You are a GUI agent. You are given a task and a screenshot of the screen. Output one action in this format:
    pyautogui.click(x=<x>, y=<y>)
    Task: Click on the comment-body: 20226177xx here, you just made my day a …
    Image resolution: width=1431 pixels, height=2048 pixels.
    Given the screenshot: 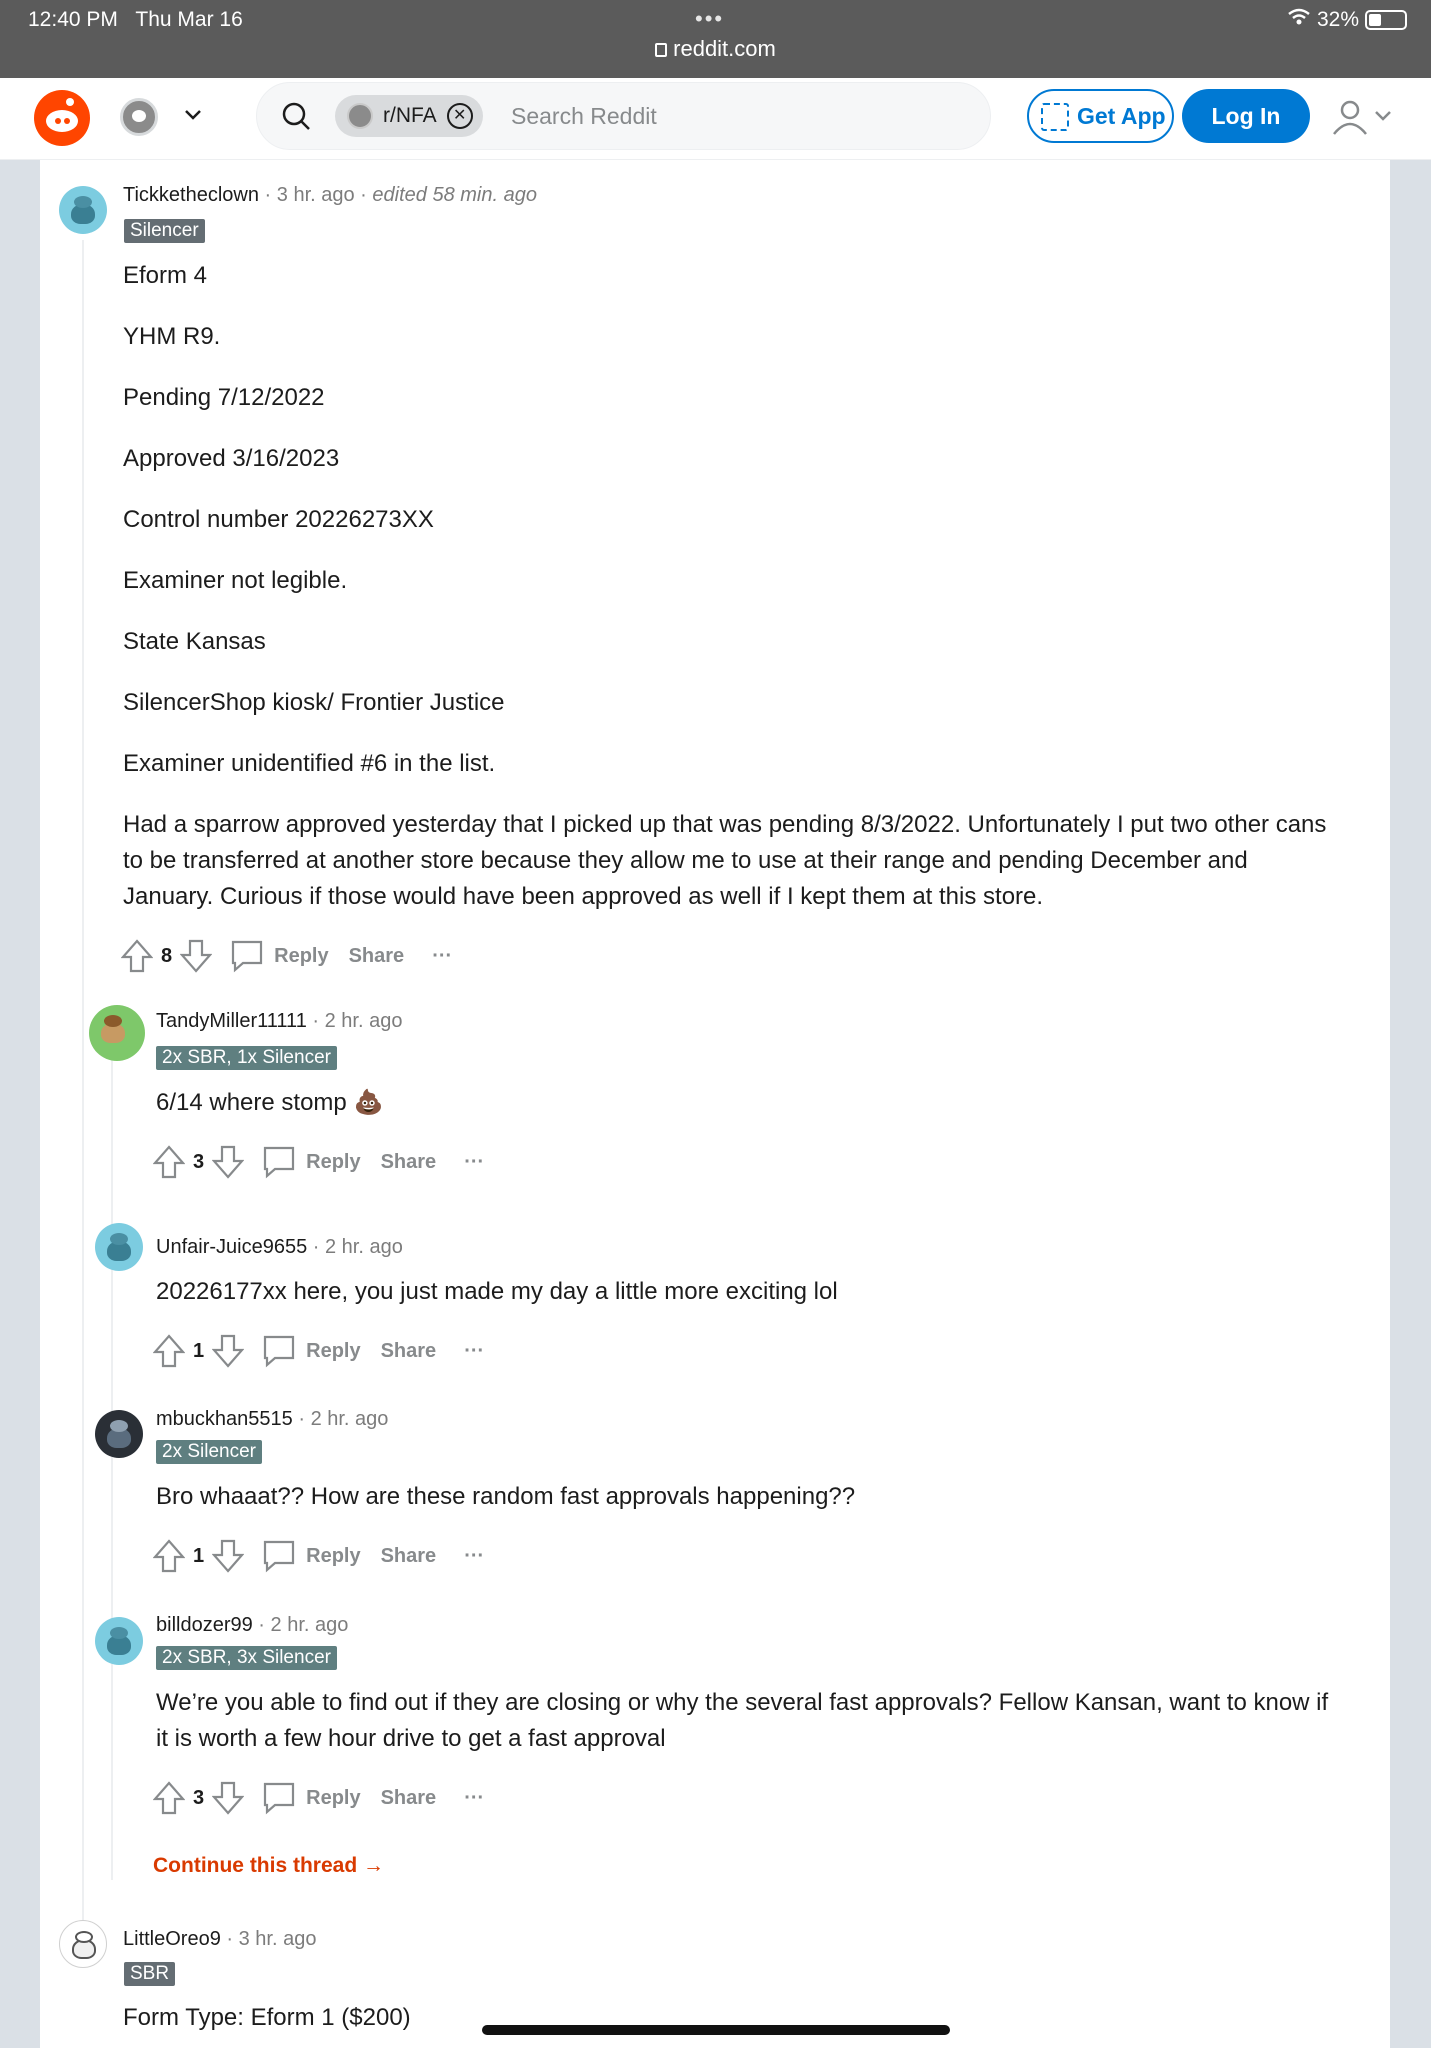 What is the action you would take?
    pyautogui.click(x=497, y=1291)
    